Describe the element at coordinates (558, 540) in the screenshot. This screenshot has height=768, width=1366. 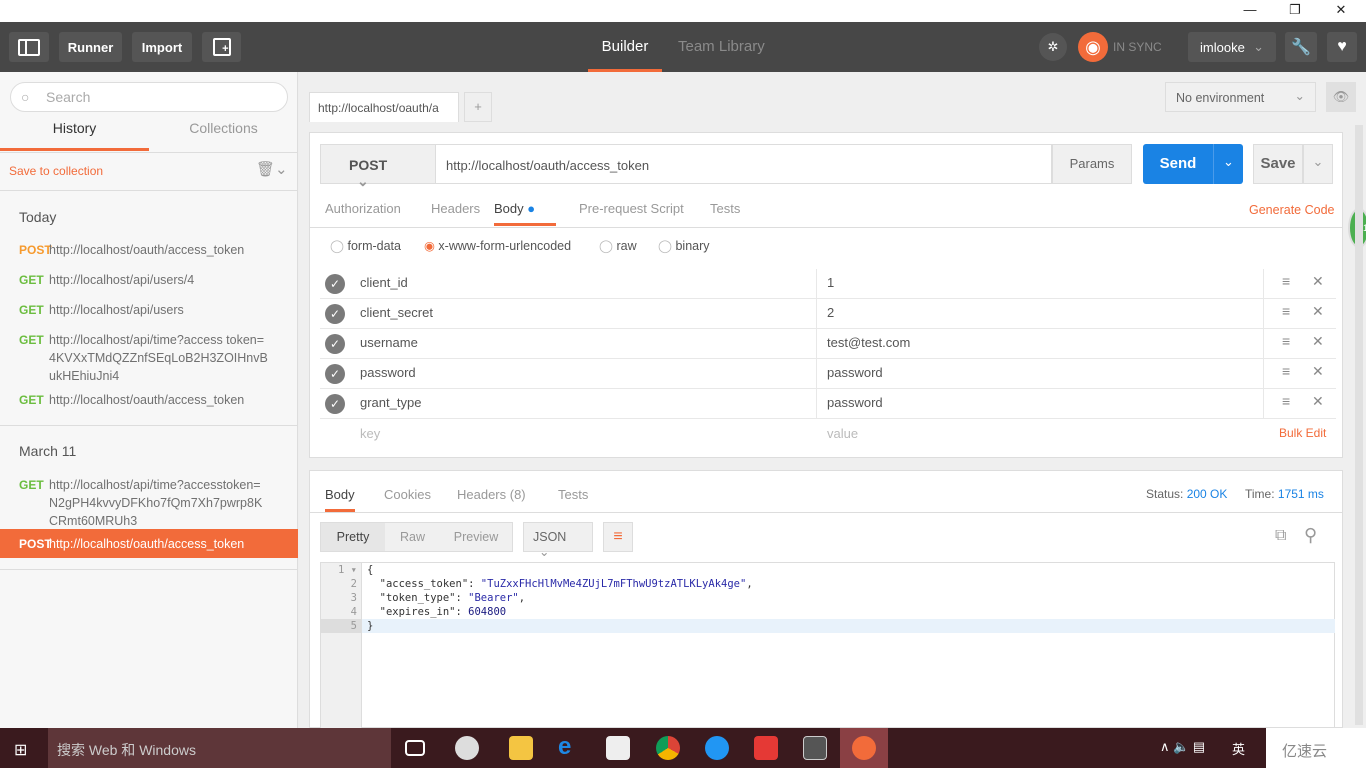
I see `format-select: JSON ⌄` at that location.